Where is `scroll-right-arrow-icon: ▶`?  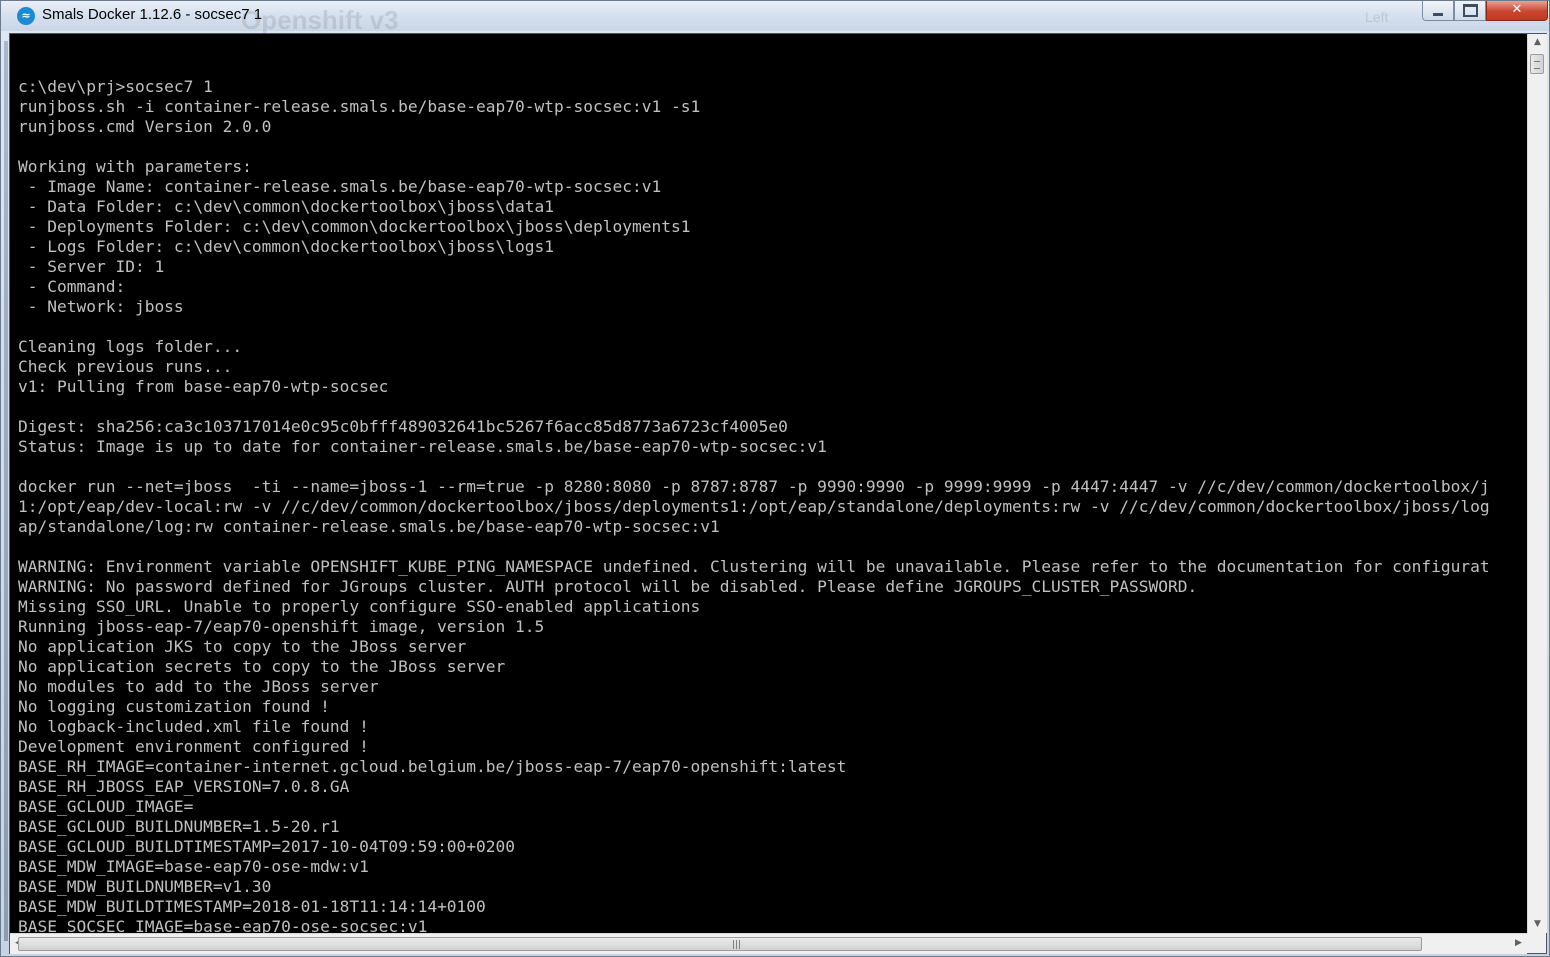 scroll-right-arrow-icon: ▶ is located at coordinates (1518, 943).